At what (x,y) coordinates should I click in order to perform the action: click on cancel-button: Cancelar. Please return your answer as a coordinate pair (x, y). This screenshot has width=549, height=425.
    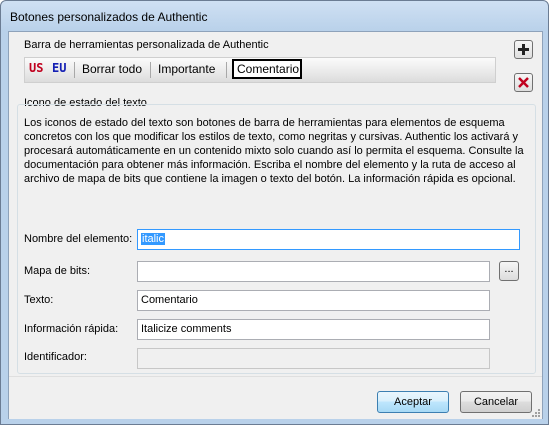
    Looking at the image, I should click on (496, 402).